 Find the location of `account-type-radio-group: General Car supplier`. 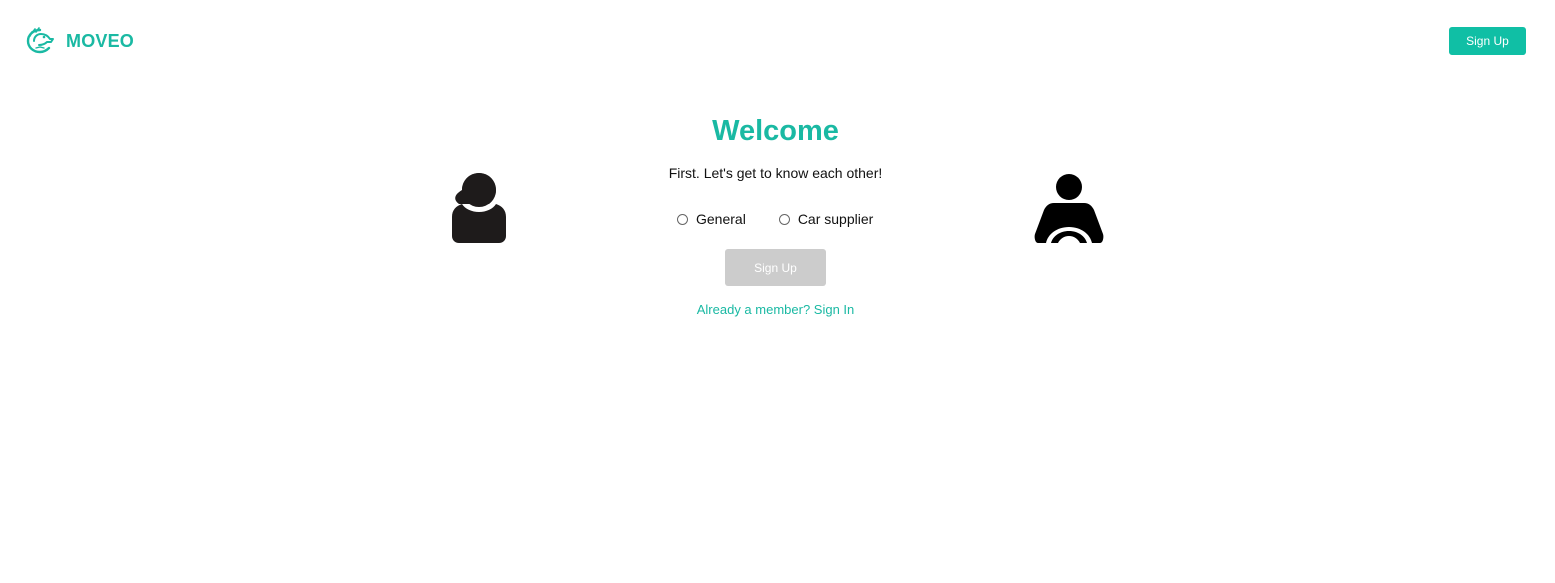

account-type-radio-group: General Car supplier is located at coordinates (775, 219).